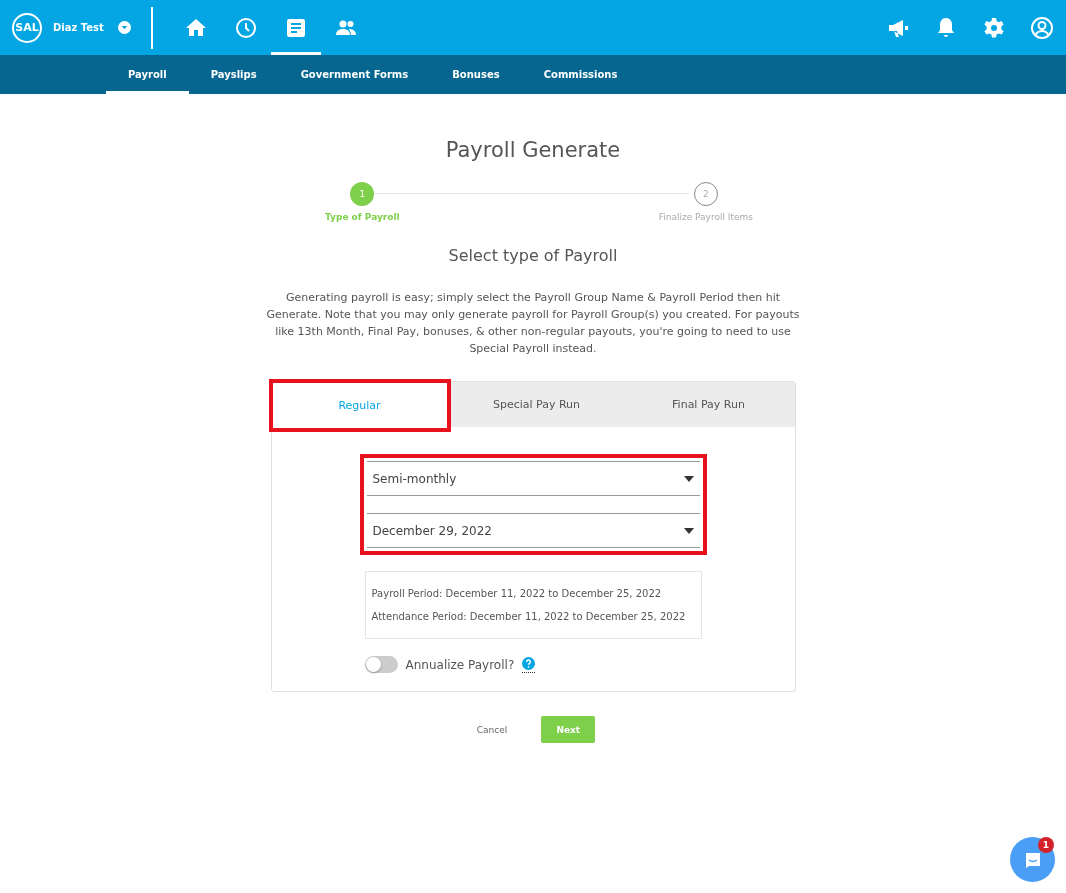 This screenshot has height=893, width=1066. I want to click on sub-nav-tab: Payroll, so click(147, 74).